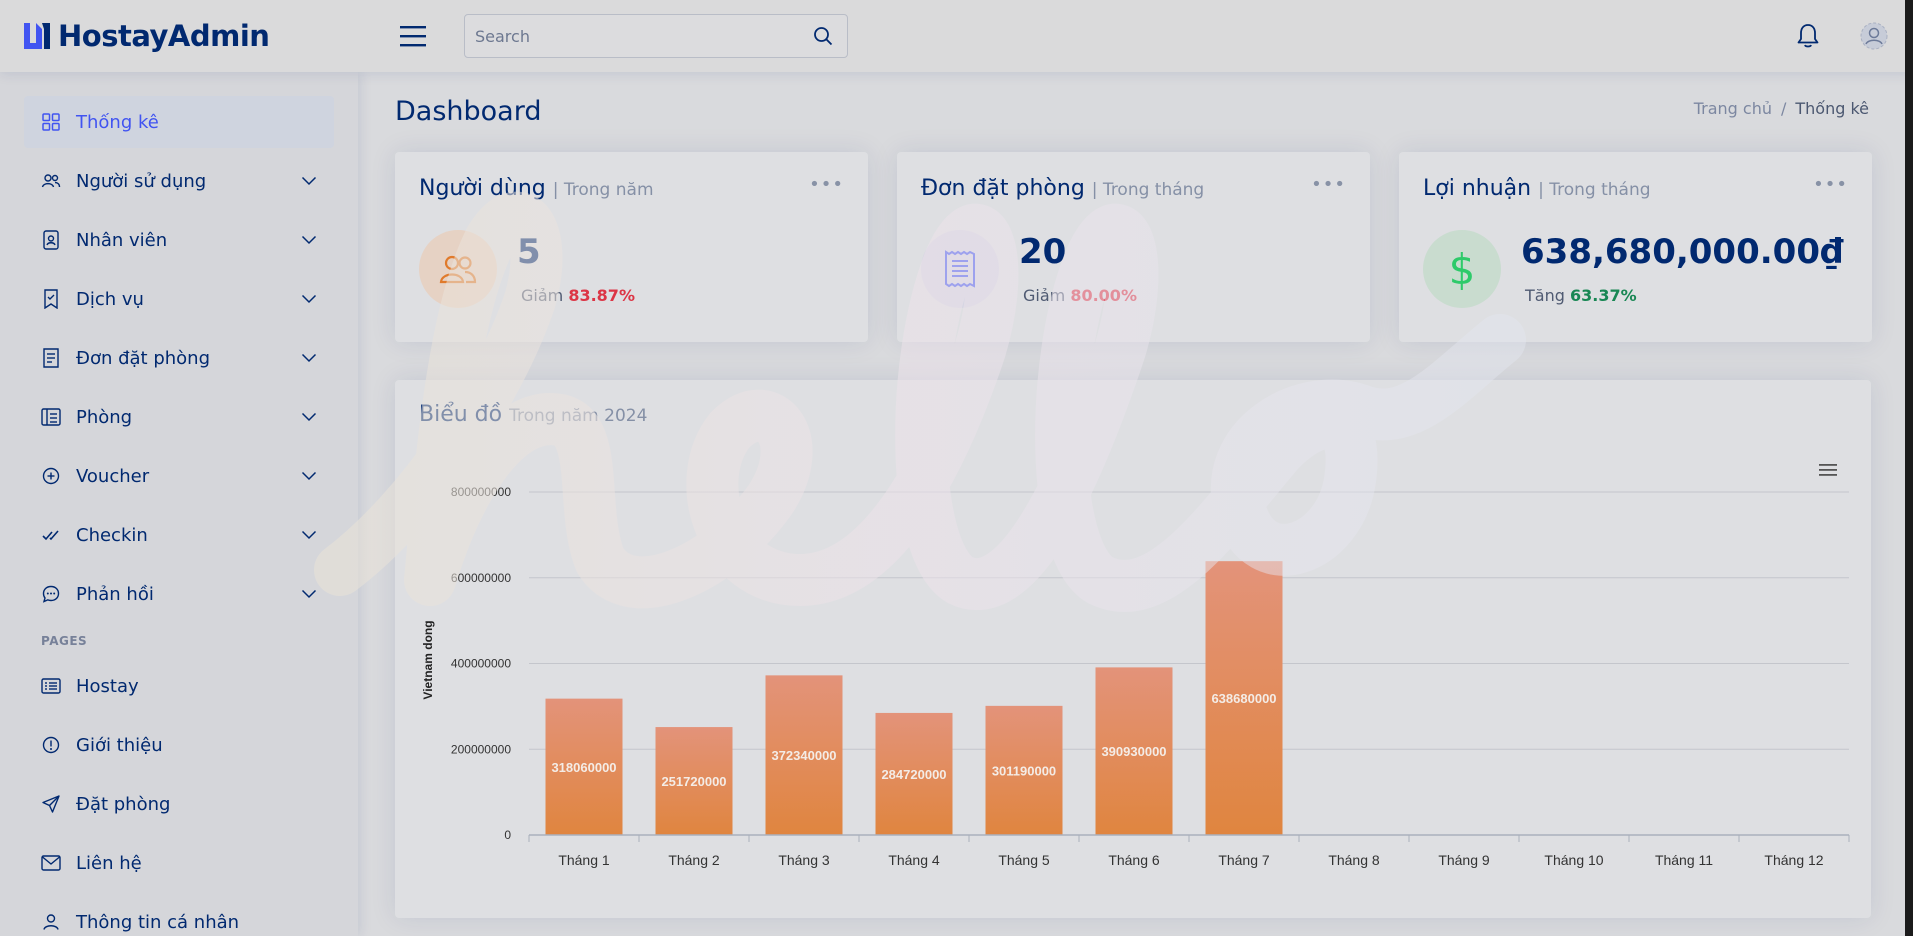 This screenshot has width=1913, height=936. What do you see at coordinates (583, 767) in the screenshot?
I see `bar-data-label: 318060000` at bounding box center [583, 767].